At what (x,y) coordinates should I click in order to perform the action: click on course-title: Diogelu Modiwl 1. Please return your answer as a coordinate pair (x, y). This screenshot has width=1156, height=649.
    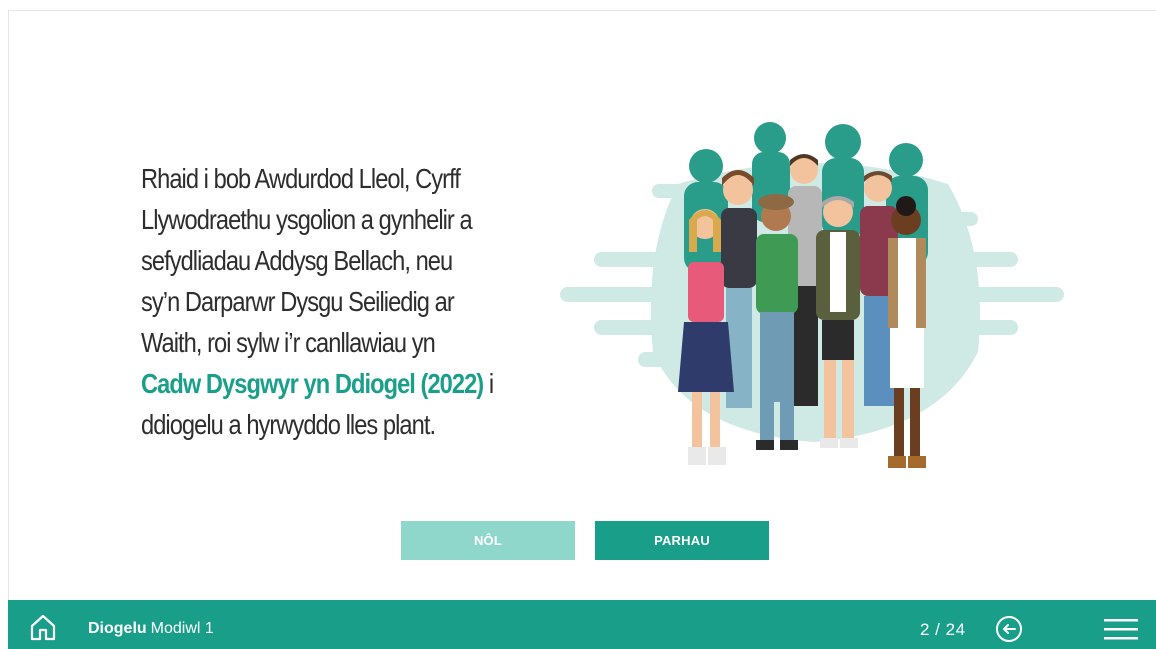
    Looking at the image, I should click on (151, 629).